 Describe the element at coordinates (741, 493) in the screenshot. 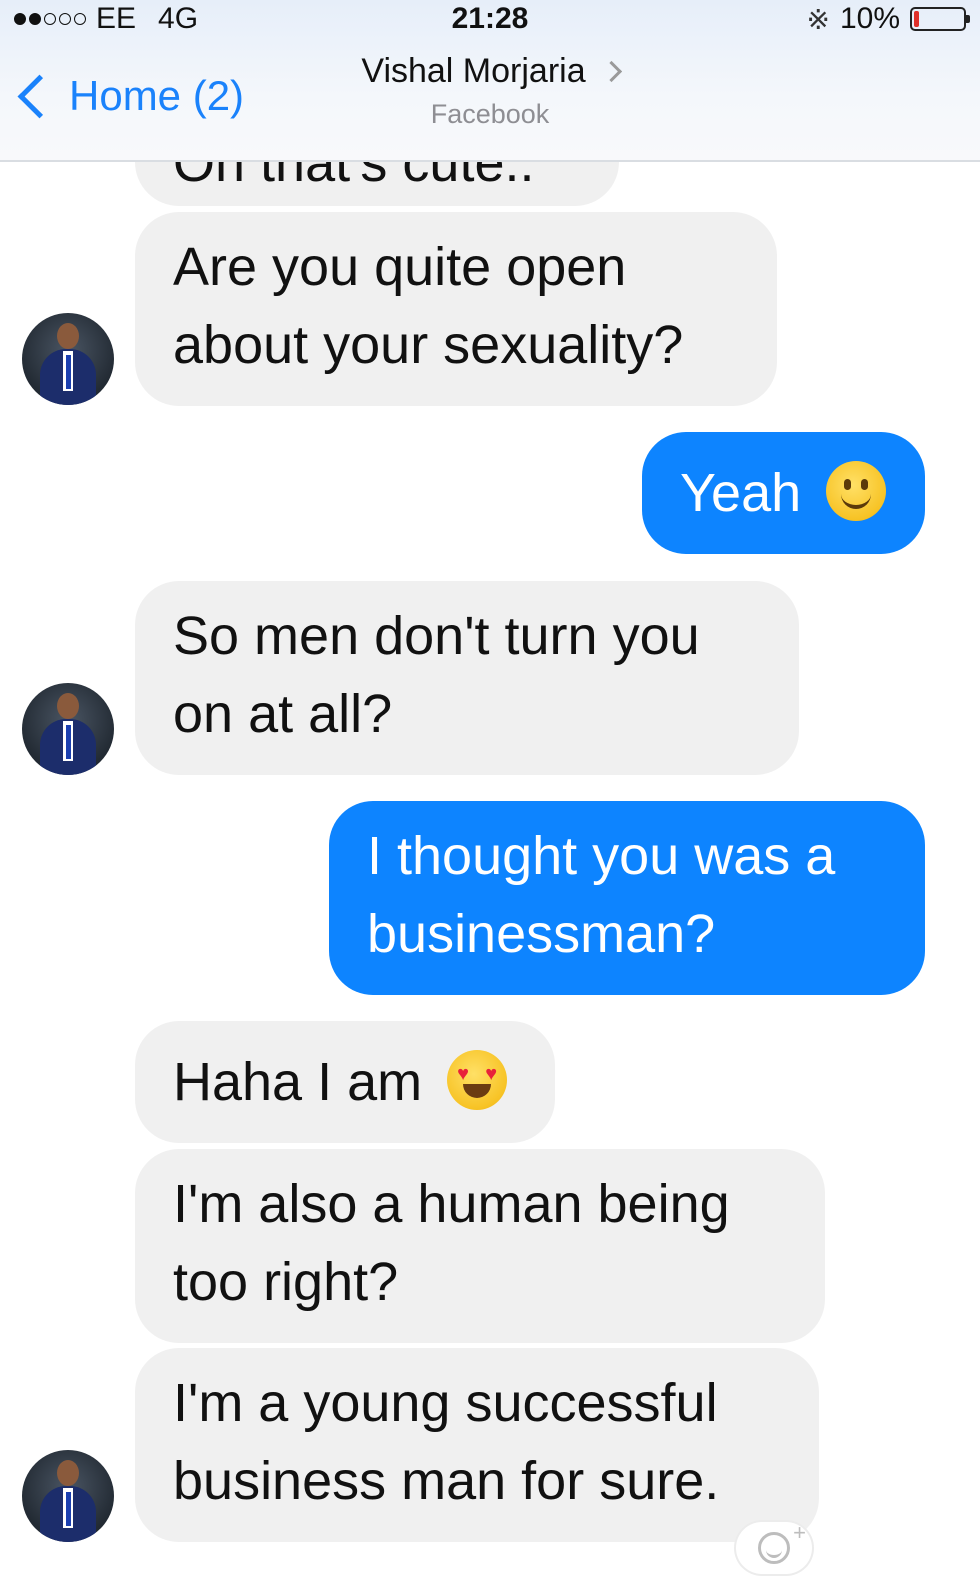

I see `message-text: Yeah` at that location.